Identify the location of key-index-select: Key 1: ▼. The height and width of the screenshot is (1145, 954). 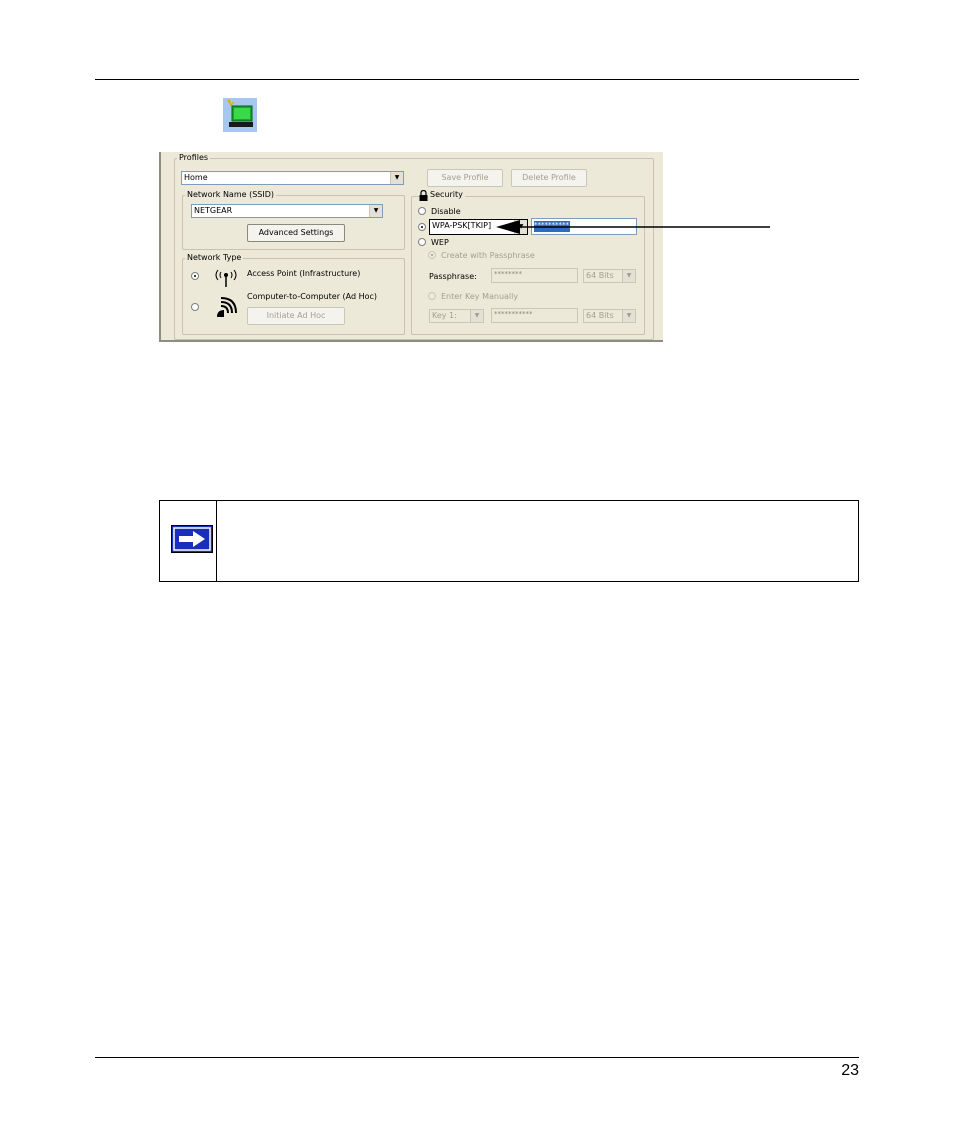
(456, 316).